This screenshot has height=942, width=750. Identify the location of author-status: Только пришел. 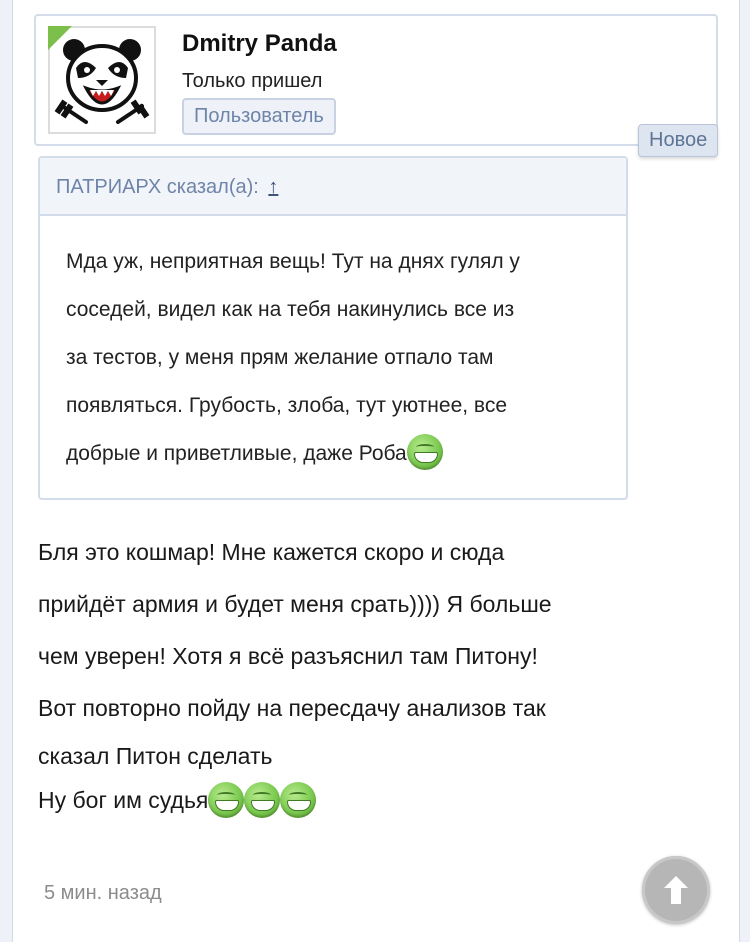
(252, 81).